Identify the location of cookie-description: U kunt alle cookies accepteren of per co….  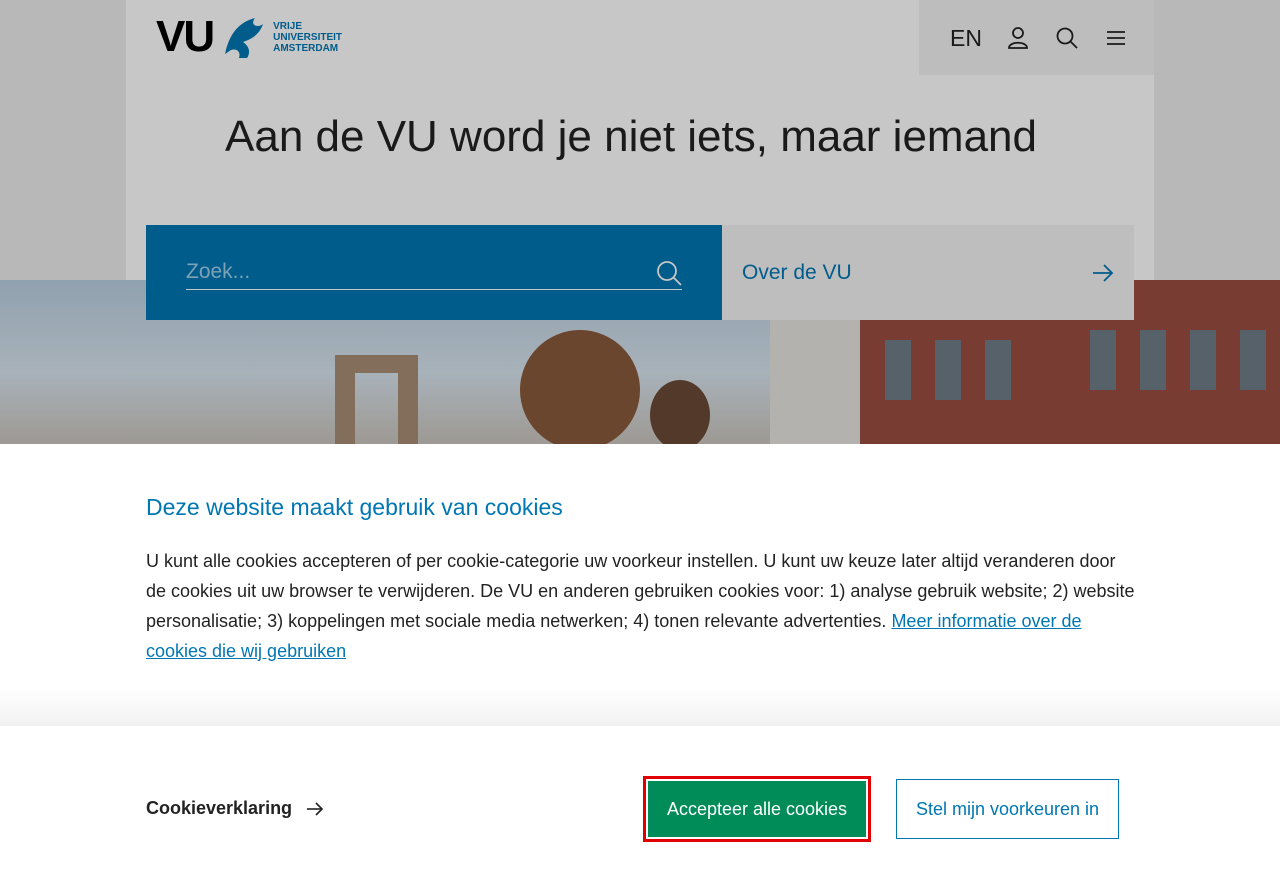
(641, 606).